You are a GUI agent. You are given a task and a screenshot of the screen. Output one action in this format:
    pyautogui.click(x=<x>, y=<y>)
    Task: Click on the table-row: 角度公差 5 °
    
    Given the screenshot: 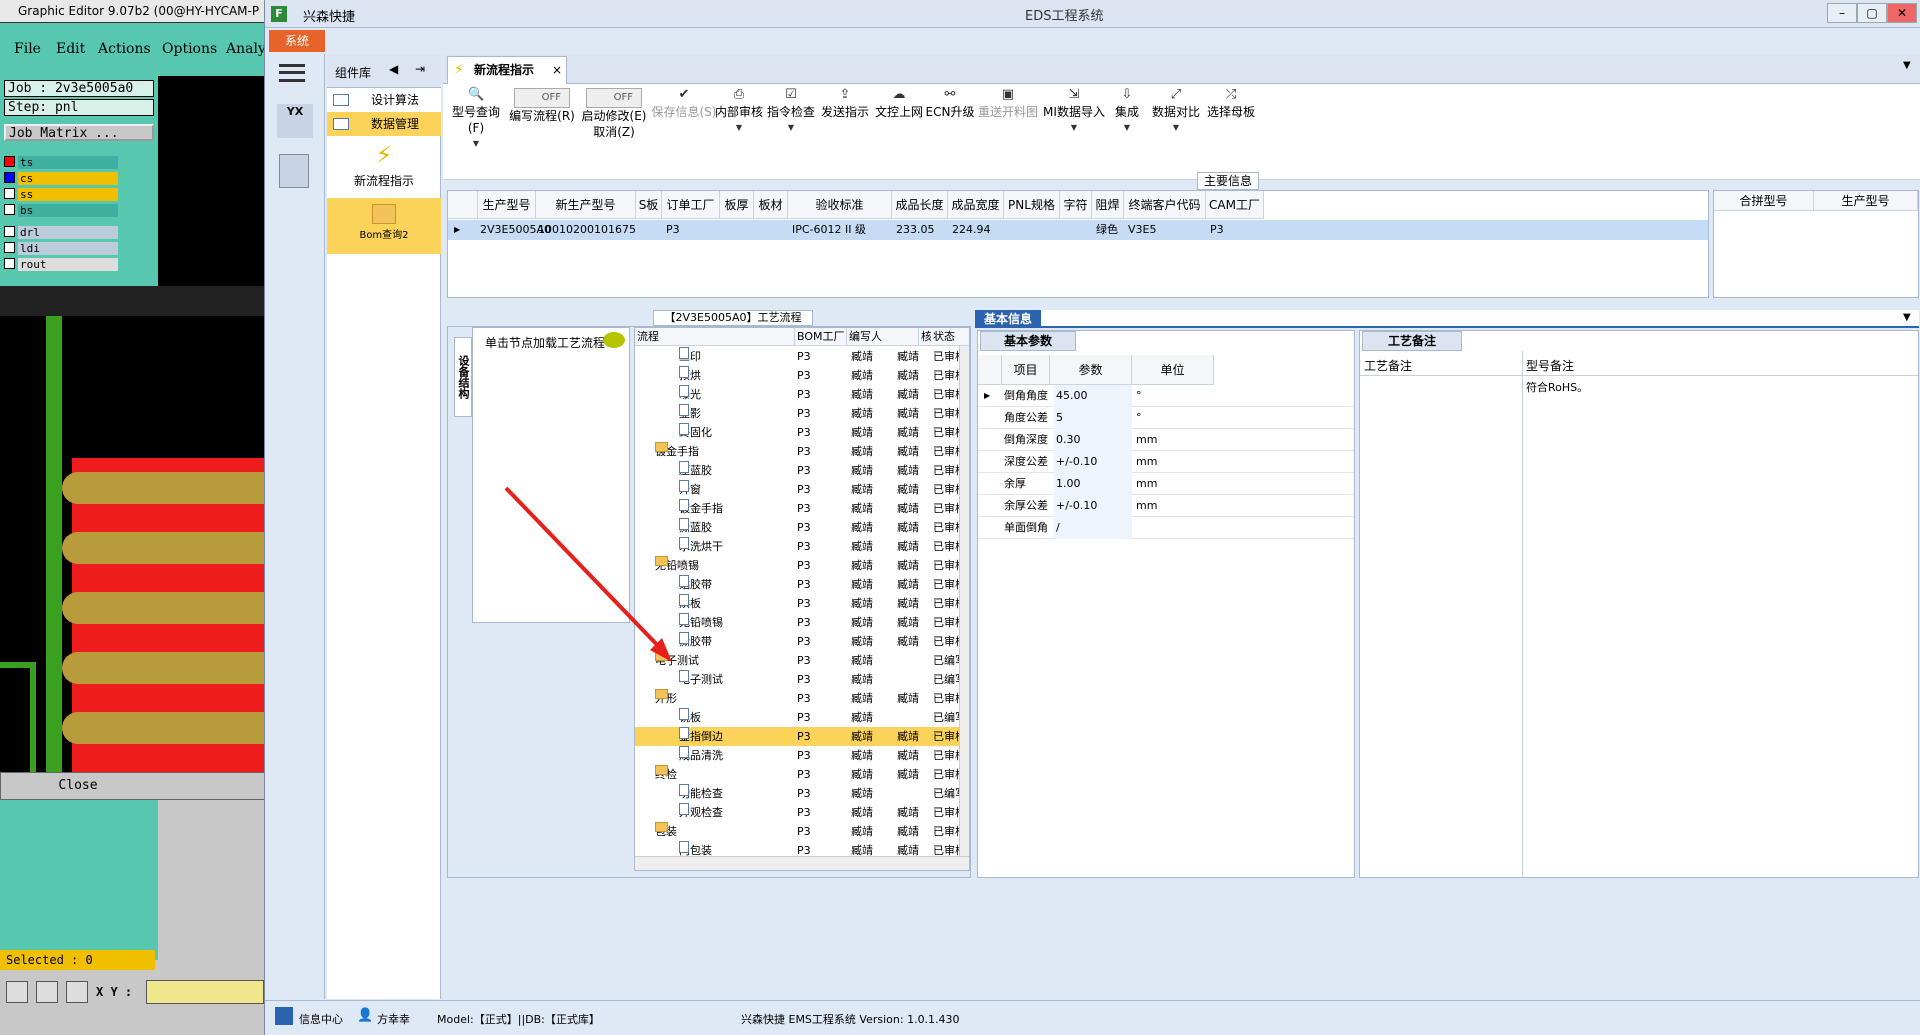 What is the action you would take?
    pyautogui.click(x=1166, y=418)
    